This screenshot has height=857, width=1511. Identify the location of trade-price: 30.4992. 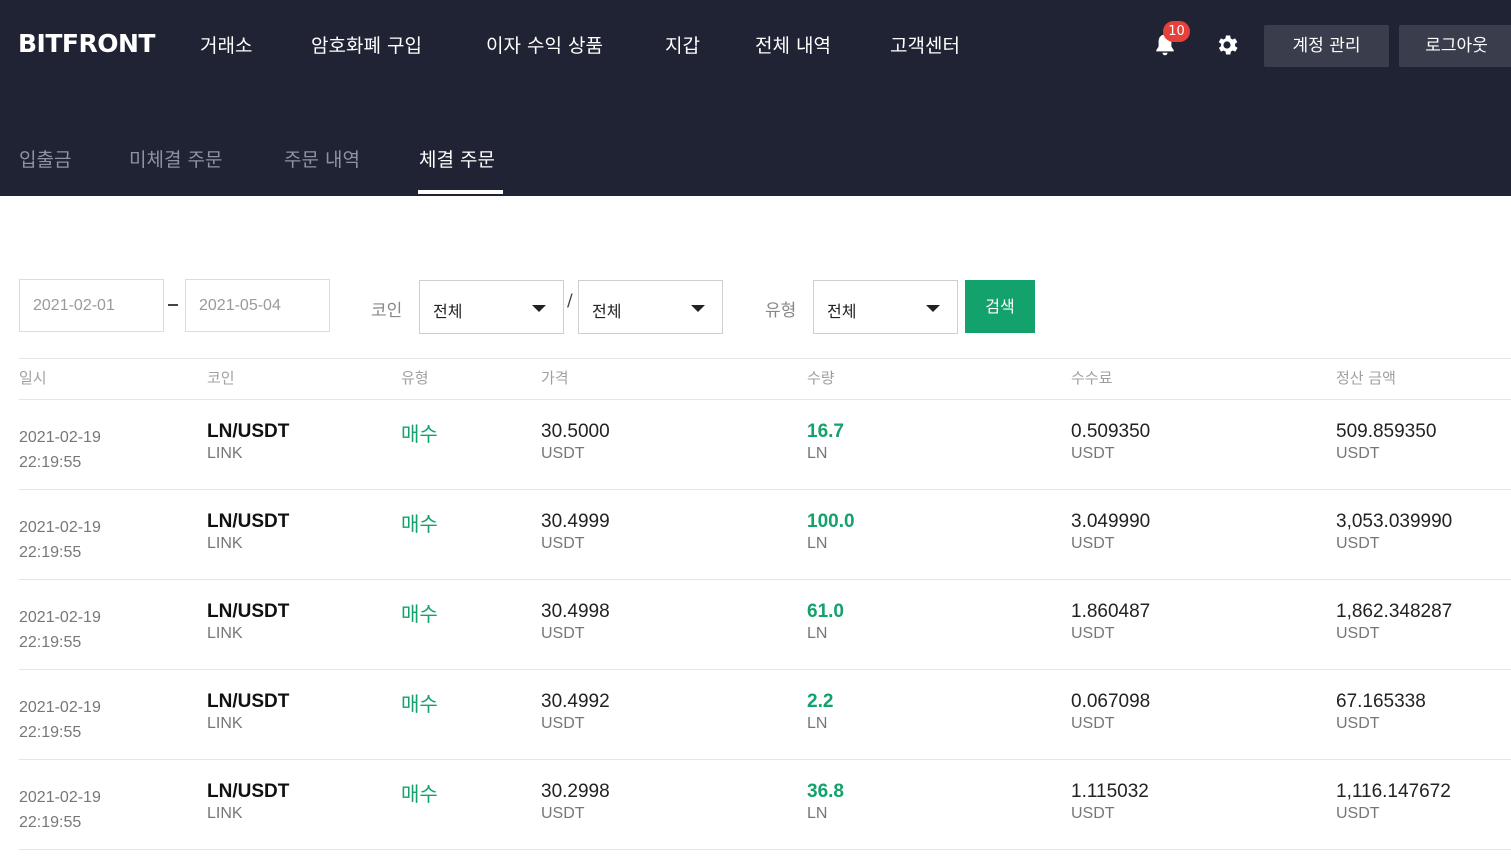
(575, 701).